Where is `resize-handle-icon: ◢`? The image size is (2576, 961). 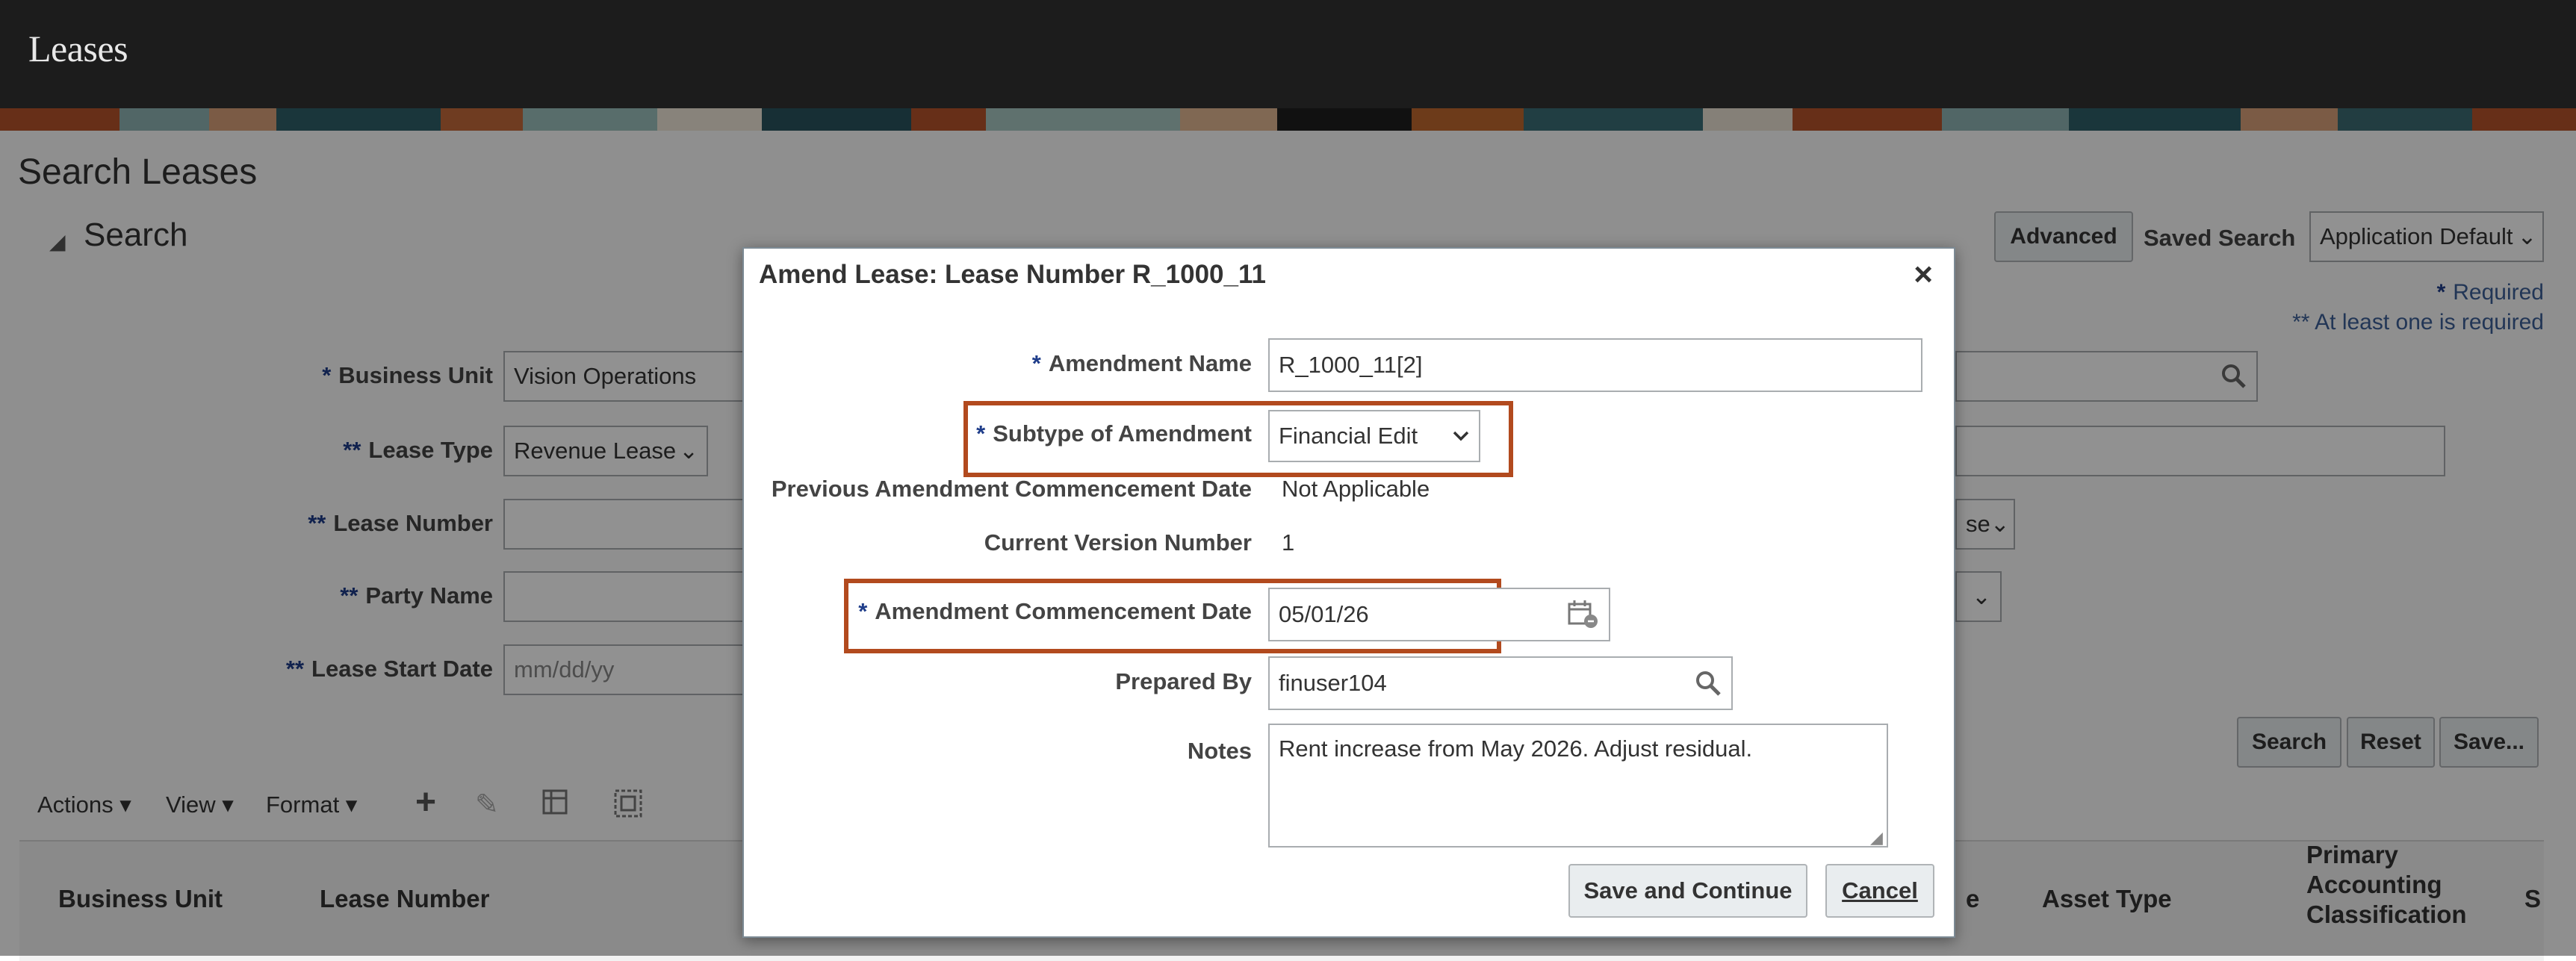 resize-handle-icon: ◢ is located at coordinates (1877, 838).